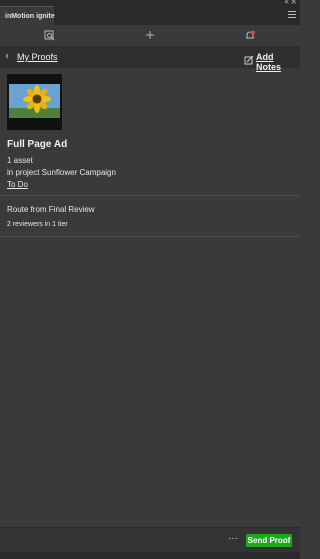 The width and height of the screenshot is (320, 559). I want to click on my-proofs-link: My Proofs, so click(37, 57).